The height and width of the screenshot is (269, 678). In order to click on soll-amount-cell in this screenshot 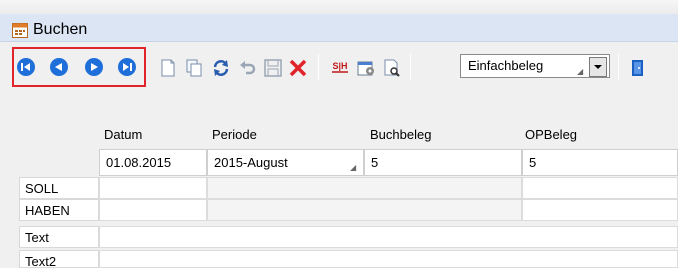, I will do `click(153, 188)`.